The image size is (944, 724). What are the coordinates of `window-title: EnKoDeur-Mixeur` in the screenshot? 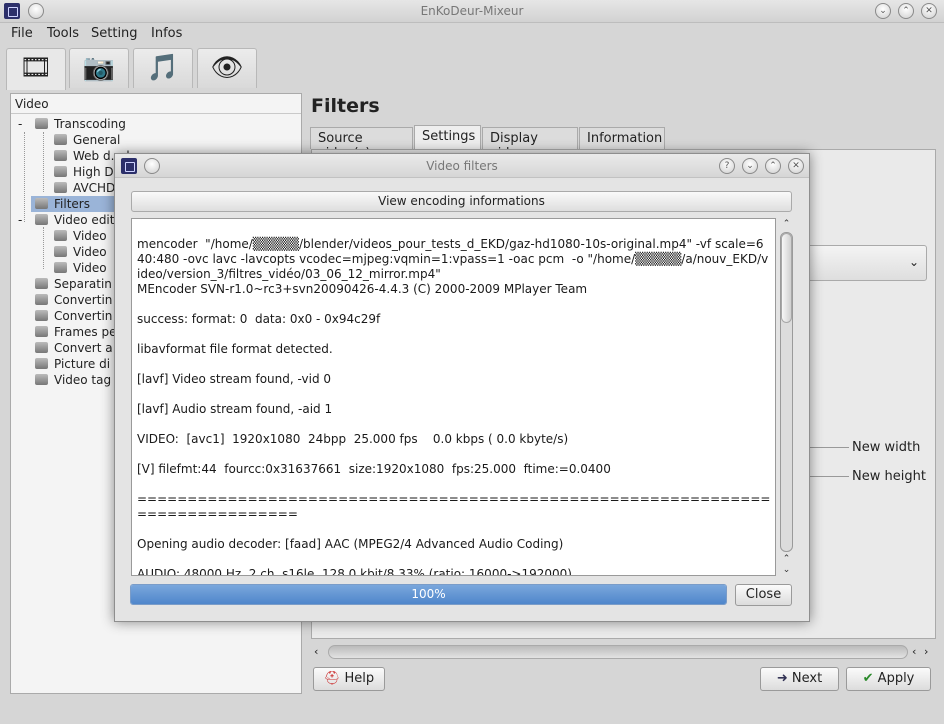 It's located at (472, 11).